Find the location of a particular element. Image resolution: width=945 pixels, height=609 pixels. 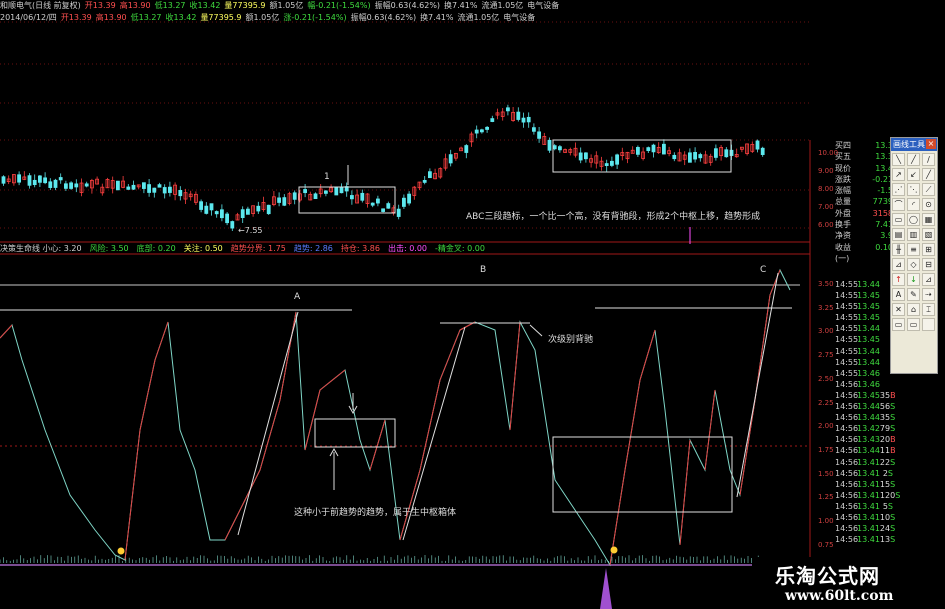

trend-line-a is located at coordinates (268, 423).